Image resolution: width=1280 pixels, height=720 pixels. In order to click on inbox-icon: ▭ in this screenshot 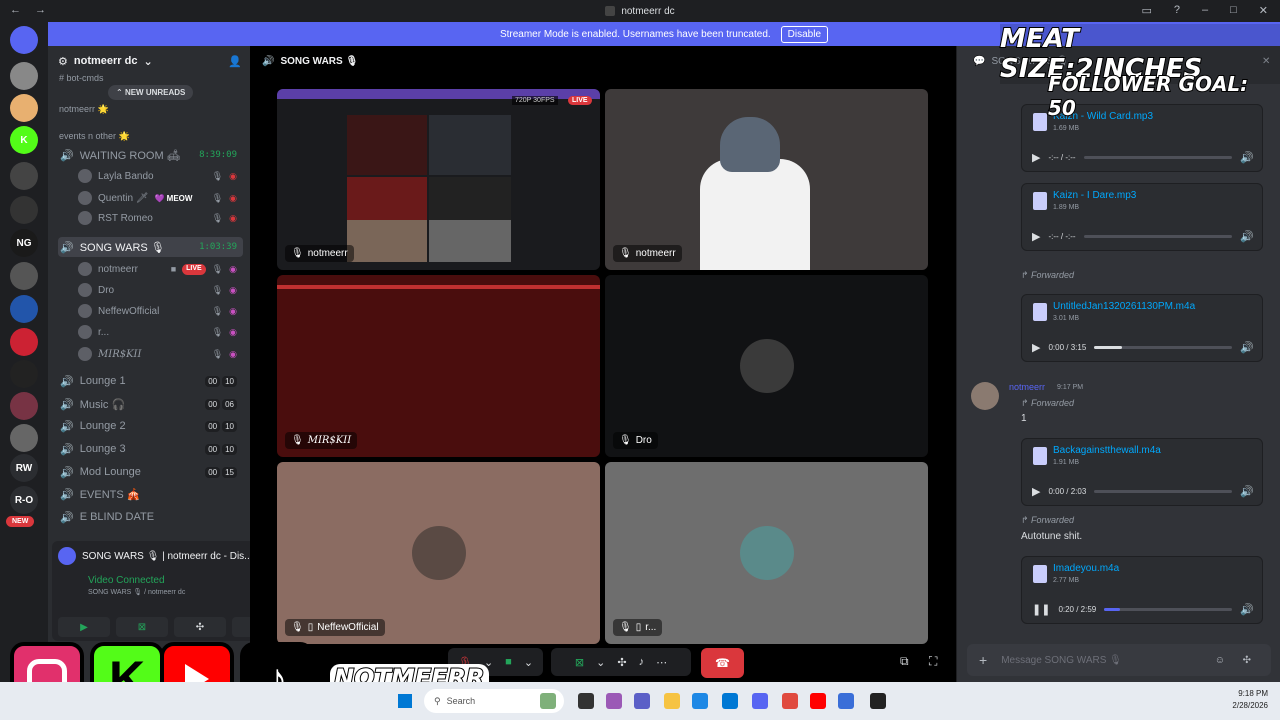, I will do `click(1146, 10)`.